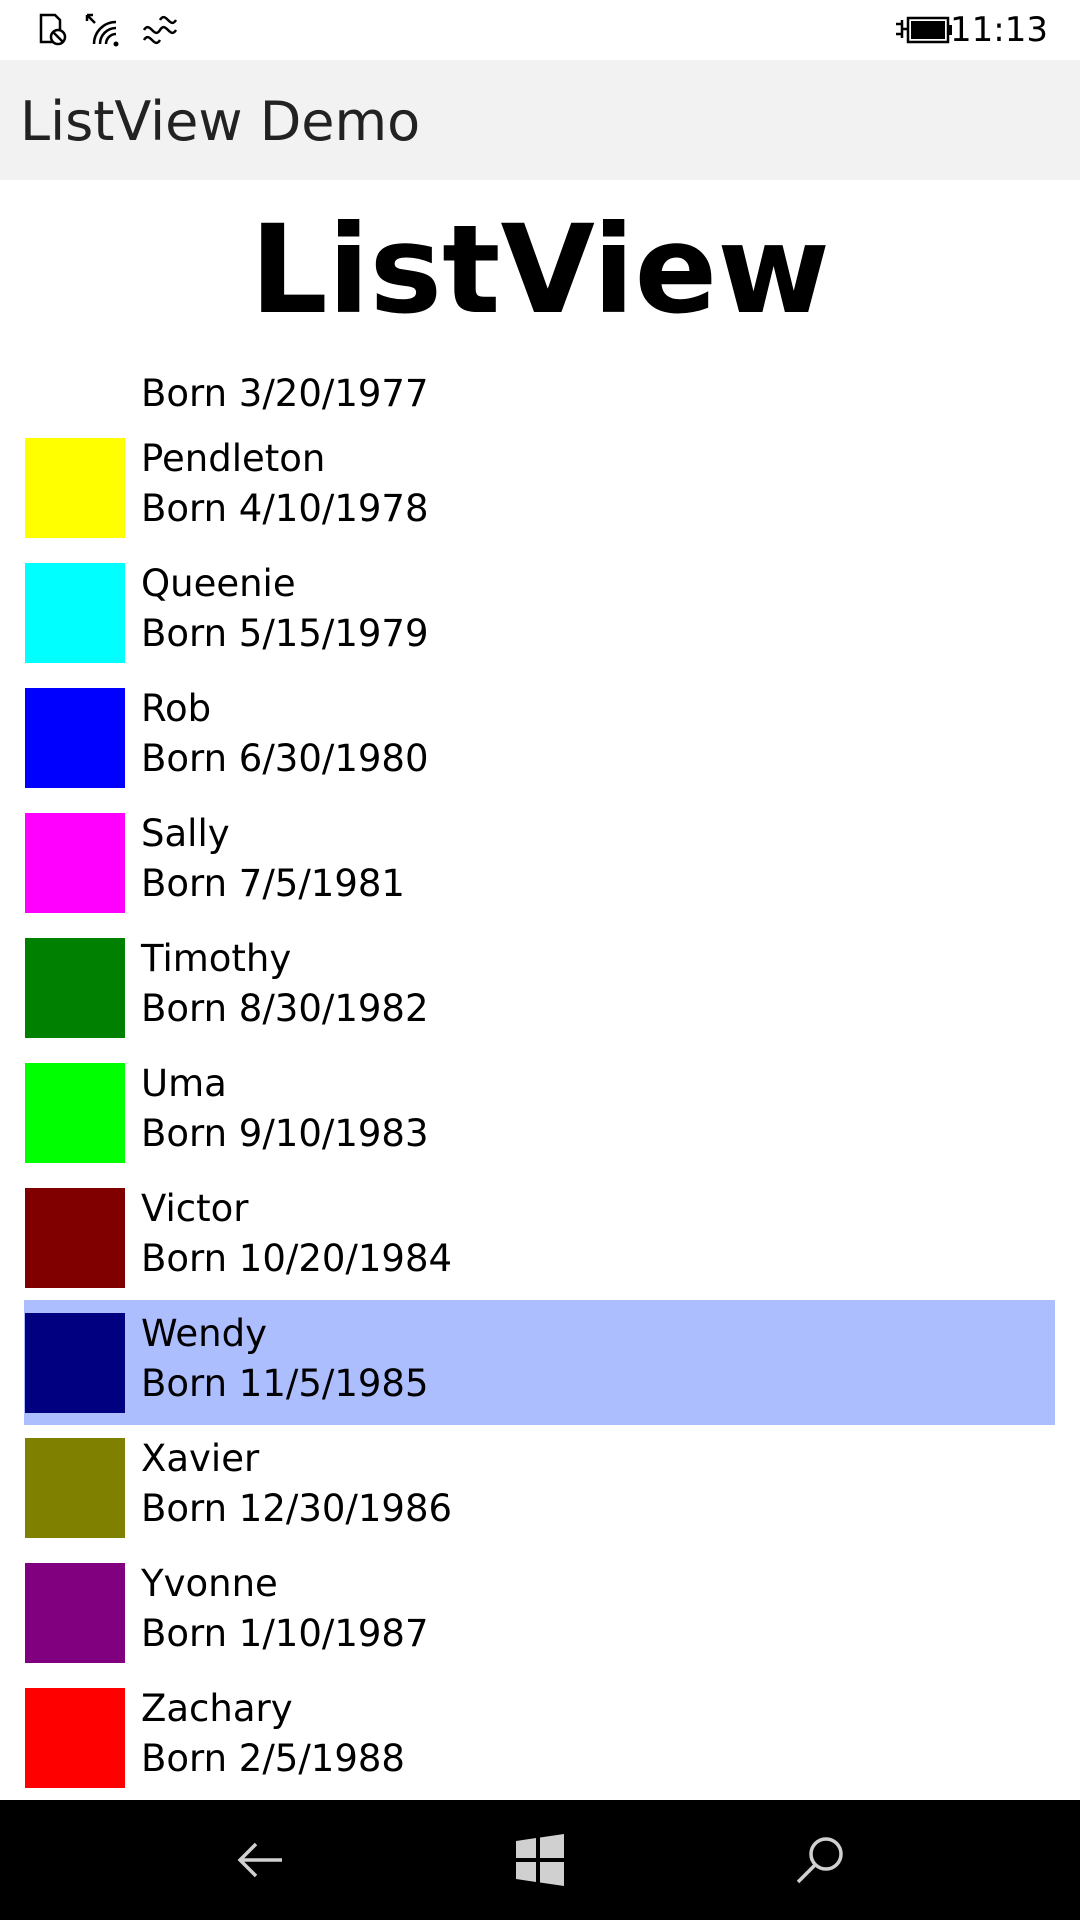  What do you see at coordinates (285, 508) in the screenshot?
I see `item-born-date: Born 4/10/1978` at bounding box center [285, 508].